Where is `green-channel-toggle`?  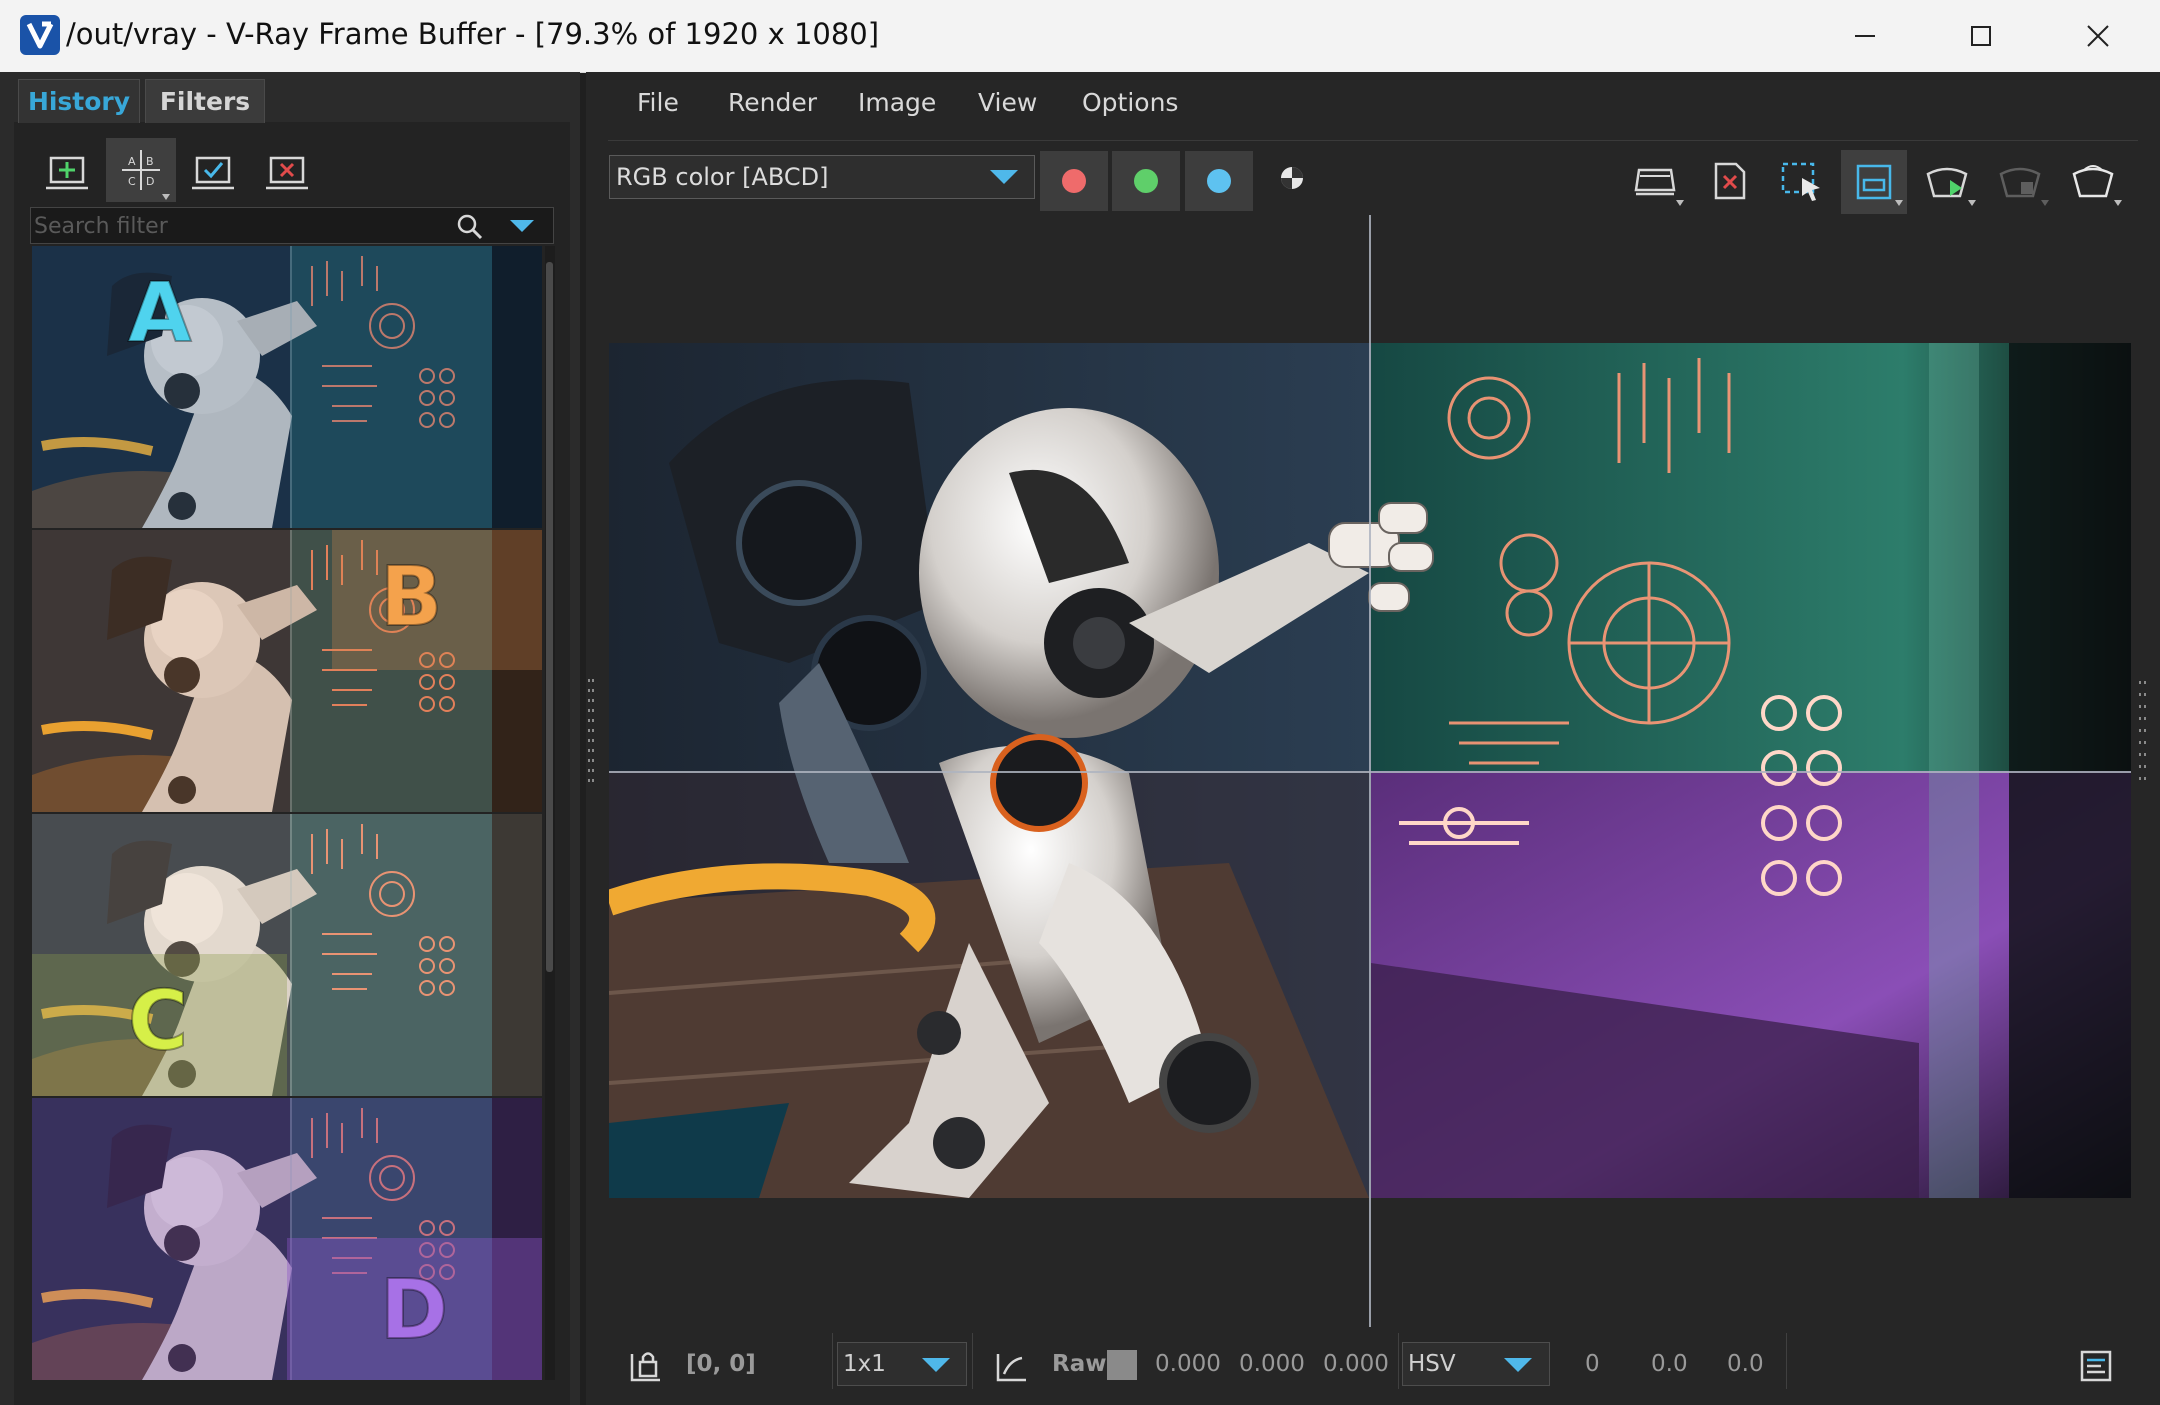 green-channel-toggle is located at coordinates (1146, 181).